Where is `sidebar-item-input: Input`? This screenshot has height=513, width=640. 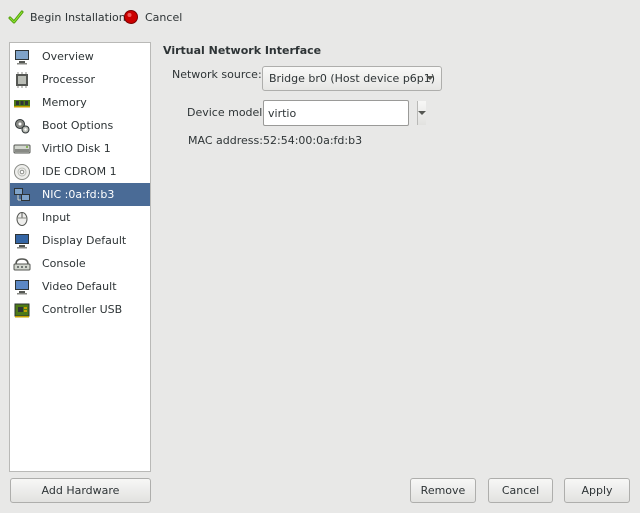 sidebar-item-input: Input is located at coordinates (80, 217).